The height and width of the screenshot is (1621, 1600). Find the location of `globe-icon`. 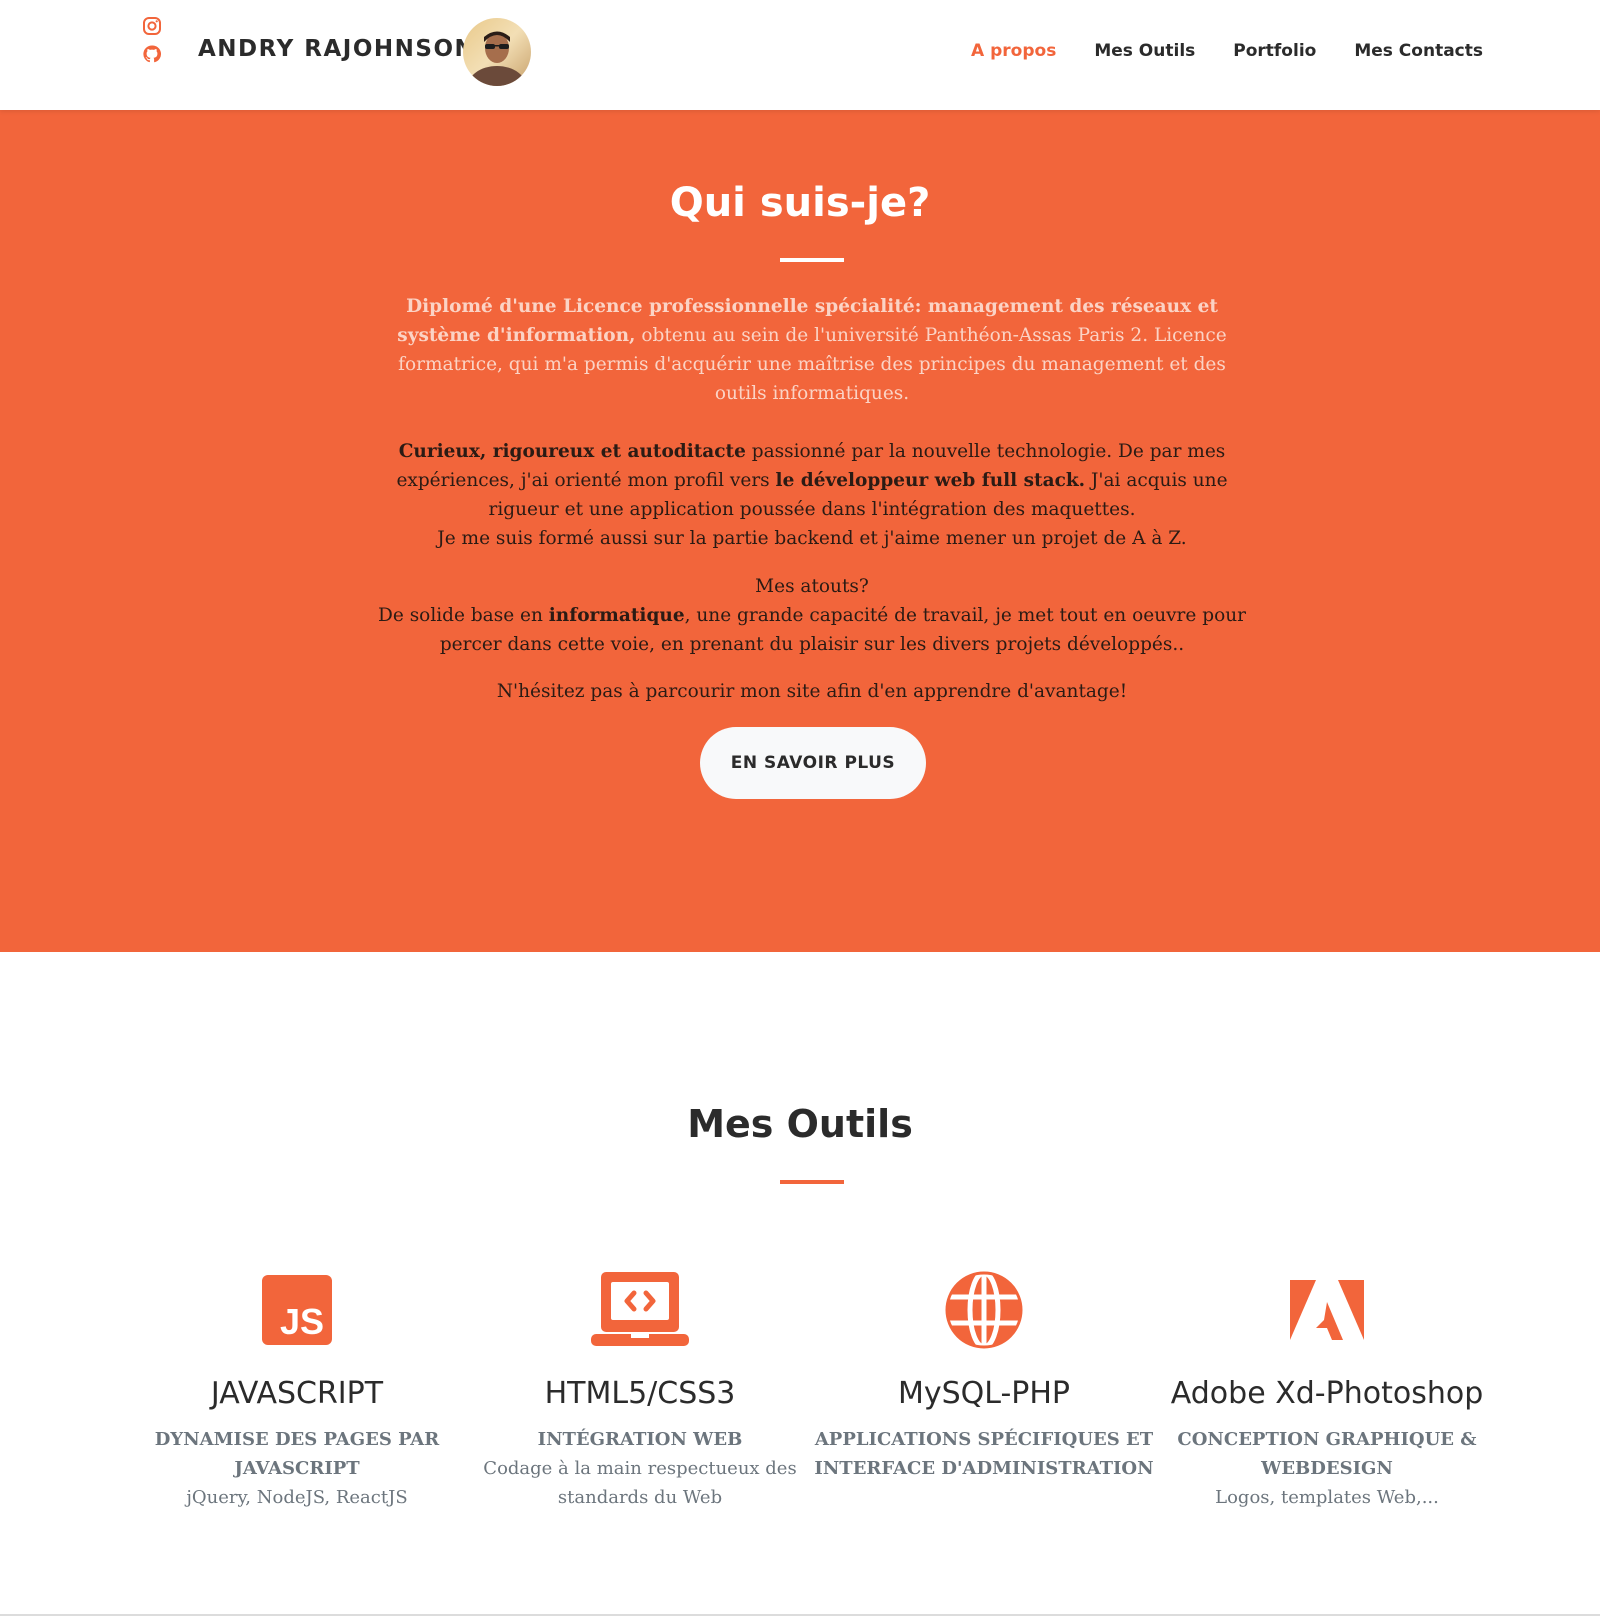

globe-icon is located at coordinates (984, 1310).